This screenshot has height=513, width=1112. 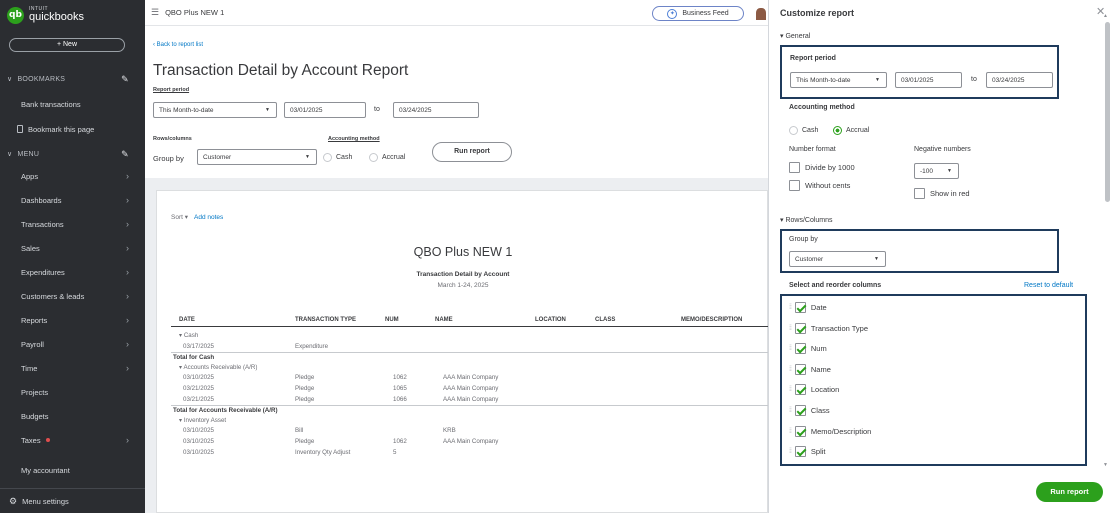 I want to click on column-header: NUM, so click(x=392, y=320).